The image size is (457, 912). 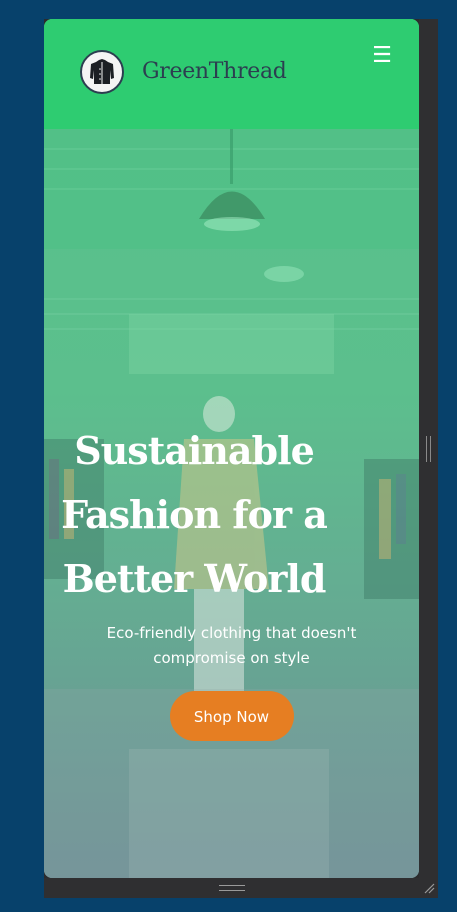 What do you see at coordinates (194, 514) in the screenshot?
I see `hero-title: Sustainable Fashion for a Better World` at bounding box center [194, 514].